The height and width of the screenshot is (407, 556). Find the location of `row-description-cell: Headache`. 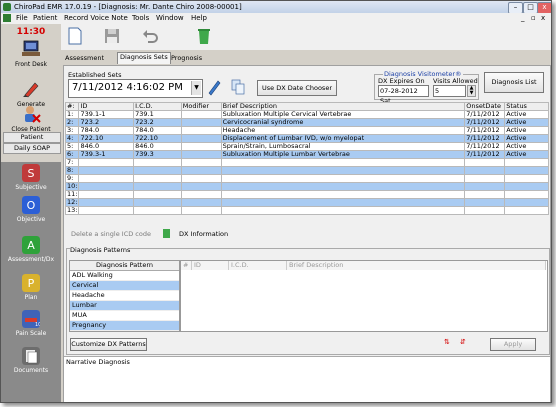

row-description-cell: Headache is located at coordinates (343, 130).